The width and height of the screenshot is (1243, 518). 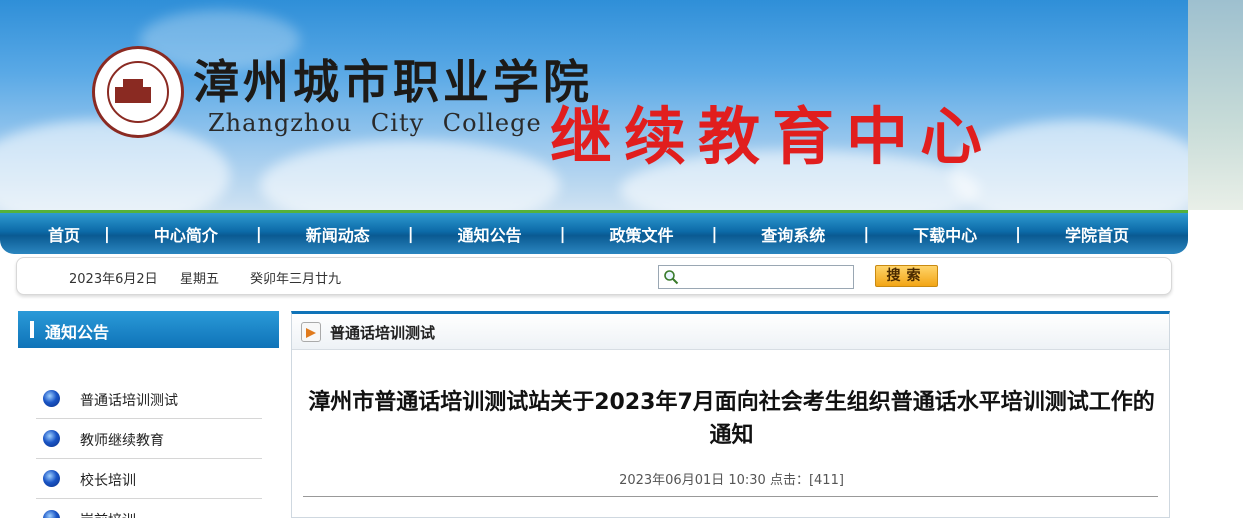 What do you see at coordinates (122, 441) in the screenshot?
I see `sidebar-item-label: 教师继续教育` at bounding box center [122, 441].